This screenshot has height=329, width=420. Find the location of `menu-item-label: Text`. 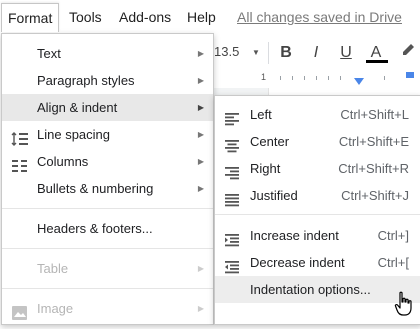

menu-item-label: Text is located at coordinates (49, 53).